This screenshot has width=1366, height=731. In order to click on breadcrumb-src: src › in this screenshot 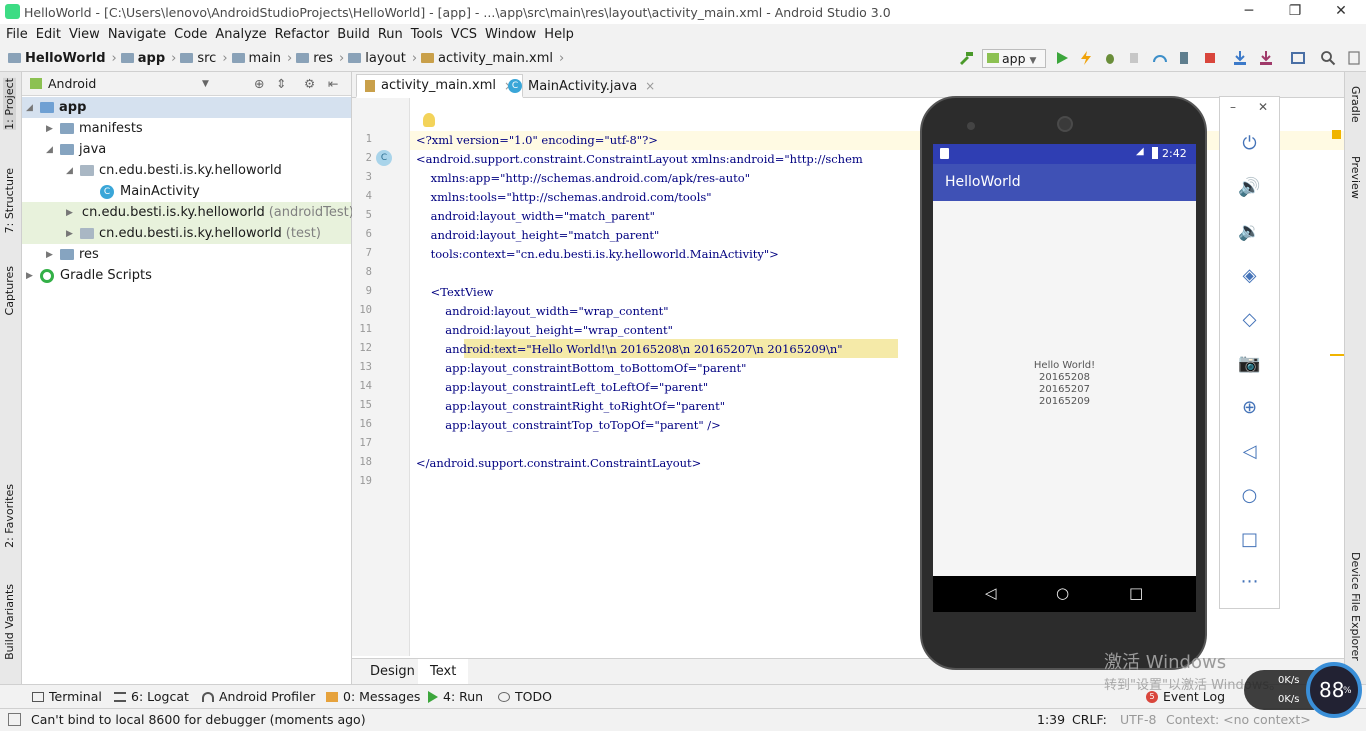, I will do `click(204, 58)`.